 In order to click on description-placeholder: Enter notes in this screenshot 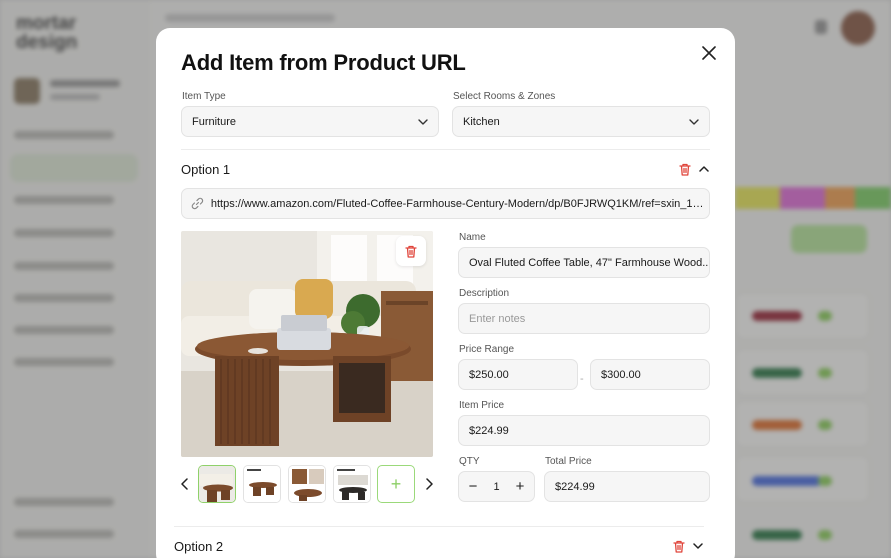, I will do `click(497, 318)`.